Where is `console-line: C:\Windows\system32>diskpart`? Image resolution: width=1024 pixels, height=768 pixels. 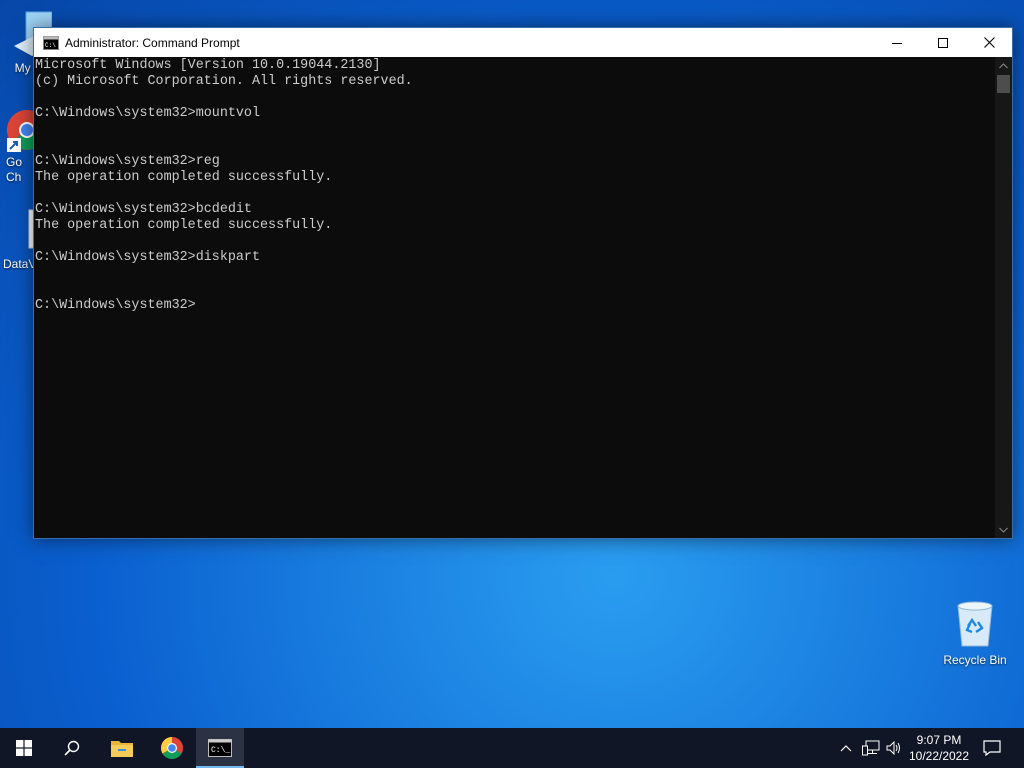 console-line: C:\Windows\system32>diskpart is located at coordinates (147, 257).